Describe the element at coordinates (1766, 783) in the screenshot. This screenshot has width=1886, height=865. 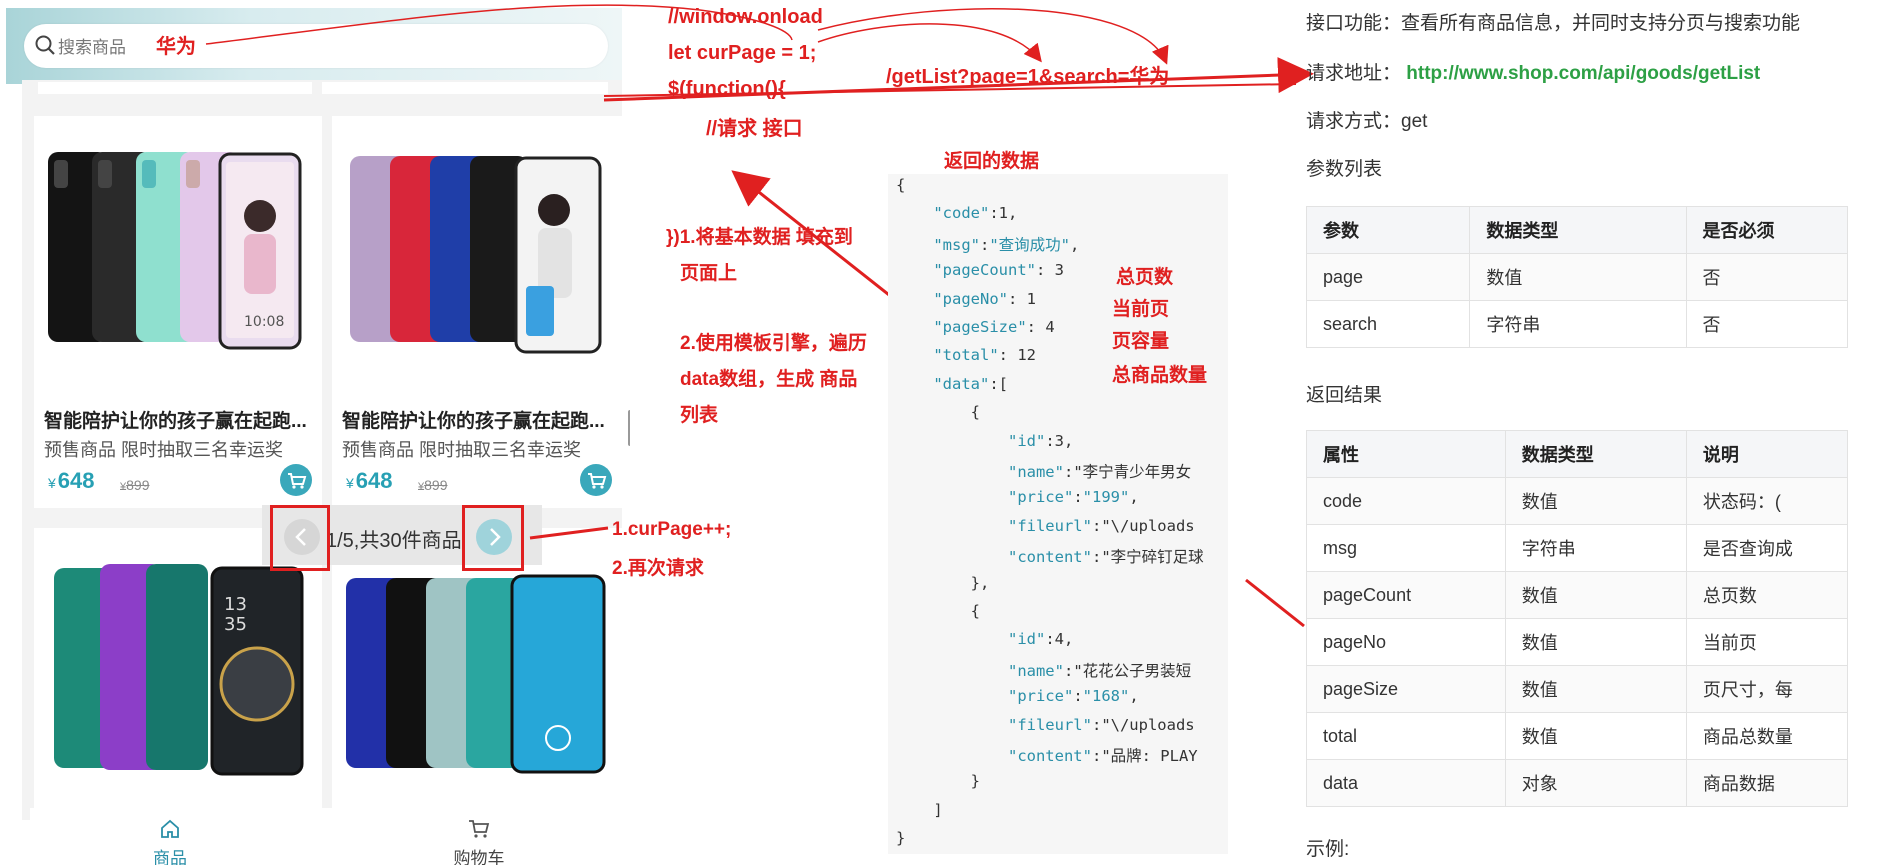
I see `table-cell: 商品数据` at that location.